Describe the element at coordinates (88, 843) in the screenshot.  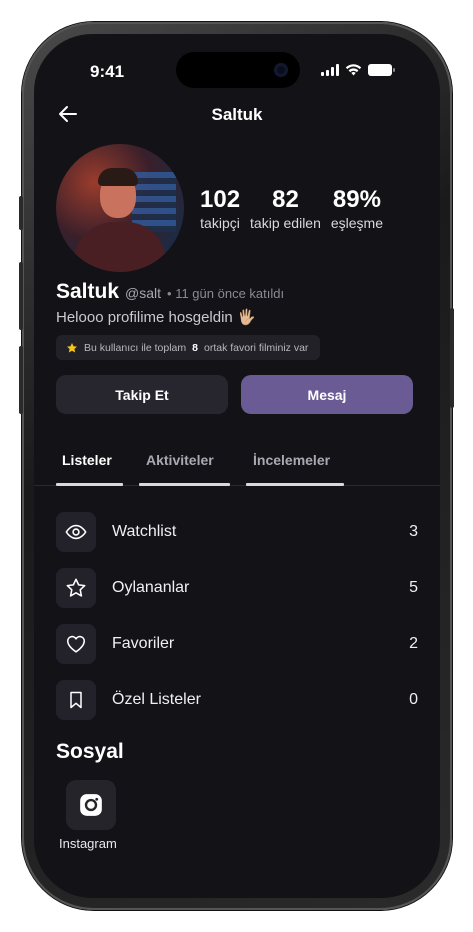
I see `instagram-label: Instagram` at that location.